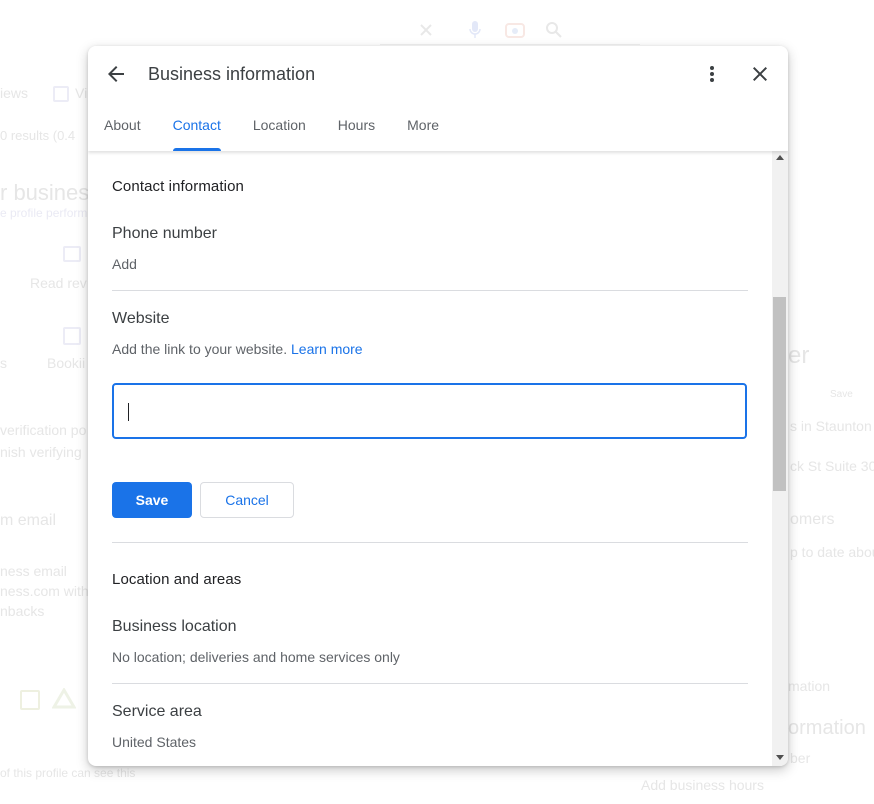  What do you see at coordinates (3, 363) in the screenshot?
I see `bg-s-label: s` at bounding box center [3, 363].